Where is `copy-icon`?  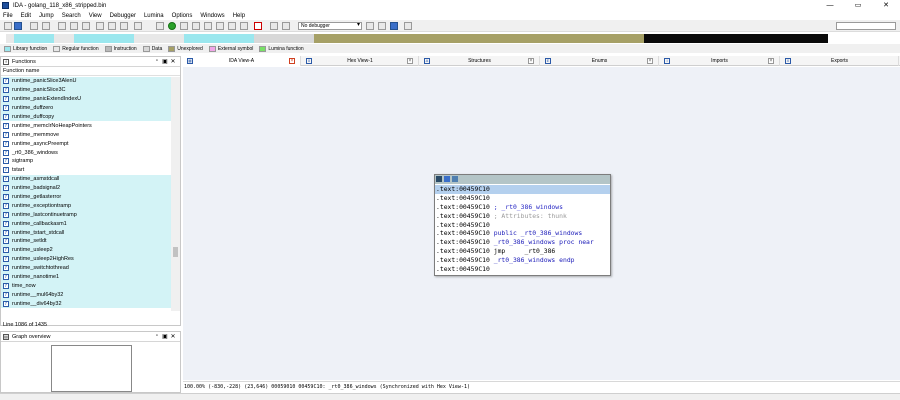
copy-icon is located at coordinates (74, 26).